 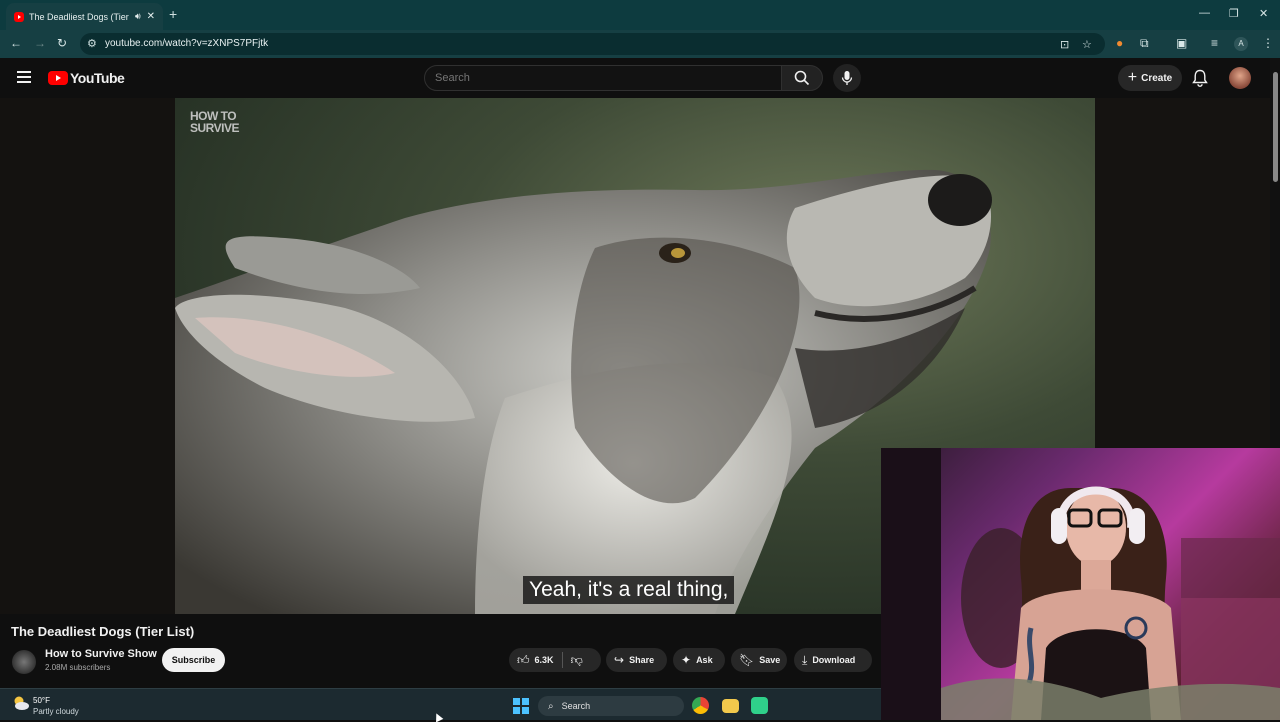 What do you see at coordinates (1182, 273) in the screenshot?
I see `player-ambient-right` at bounding box center [1182, 273].